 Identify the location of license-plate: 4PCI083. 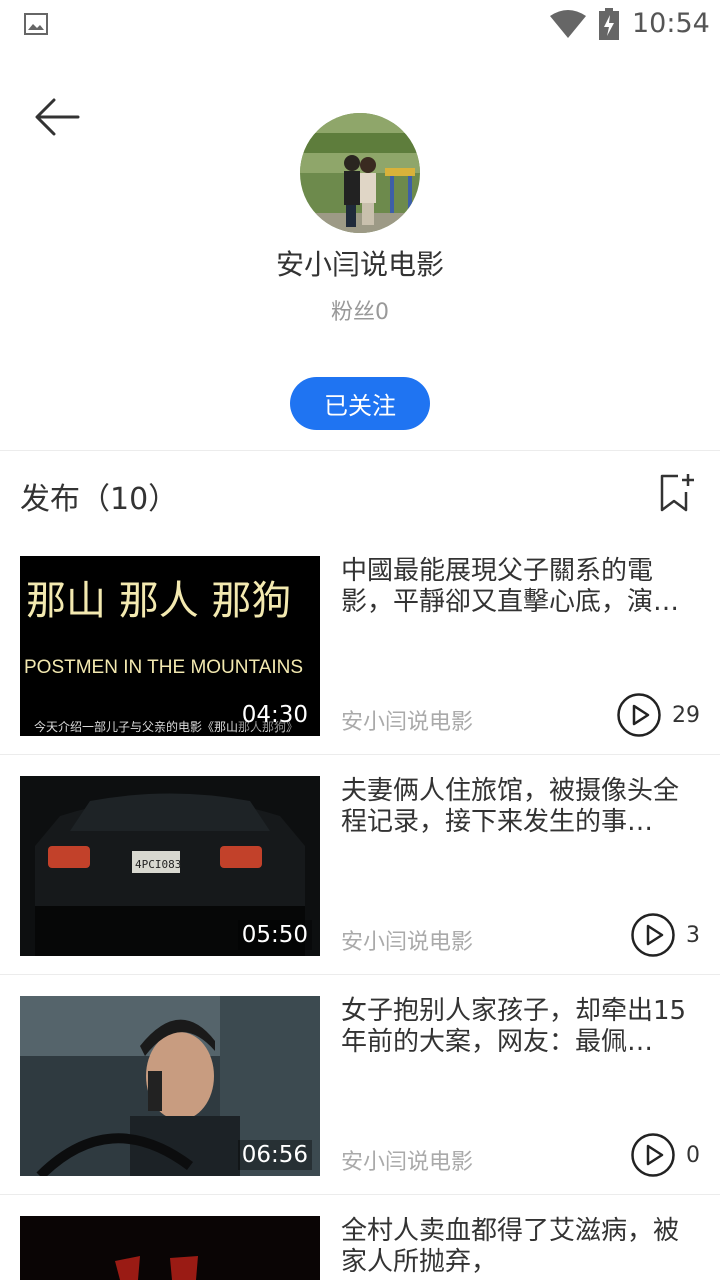
(158, 864).